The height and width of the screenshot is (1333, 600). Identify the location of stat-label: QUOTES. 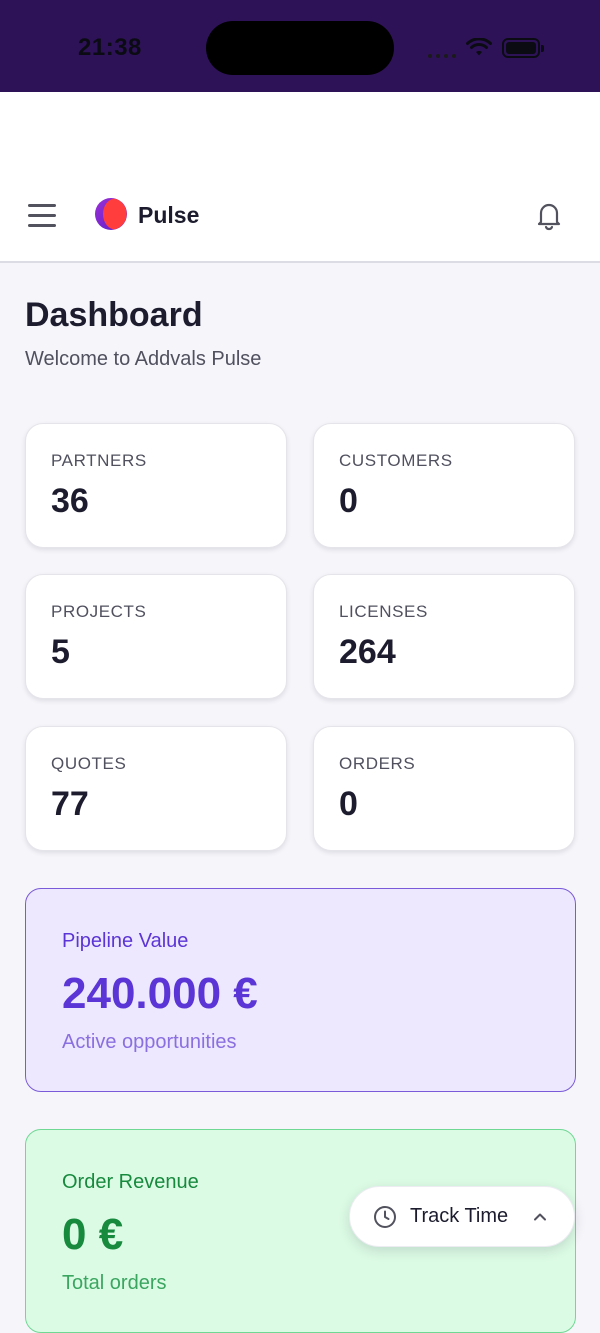
(89, 763).